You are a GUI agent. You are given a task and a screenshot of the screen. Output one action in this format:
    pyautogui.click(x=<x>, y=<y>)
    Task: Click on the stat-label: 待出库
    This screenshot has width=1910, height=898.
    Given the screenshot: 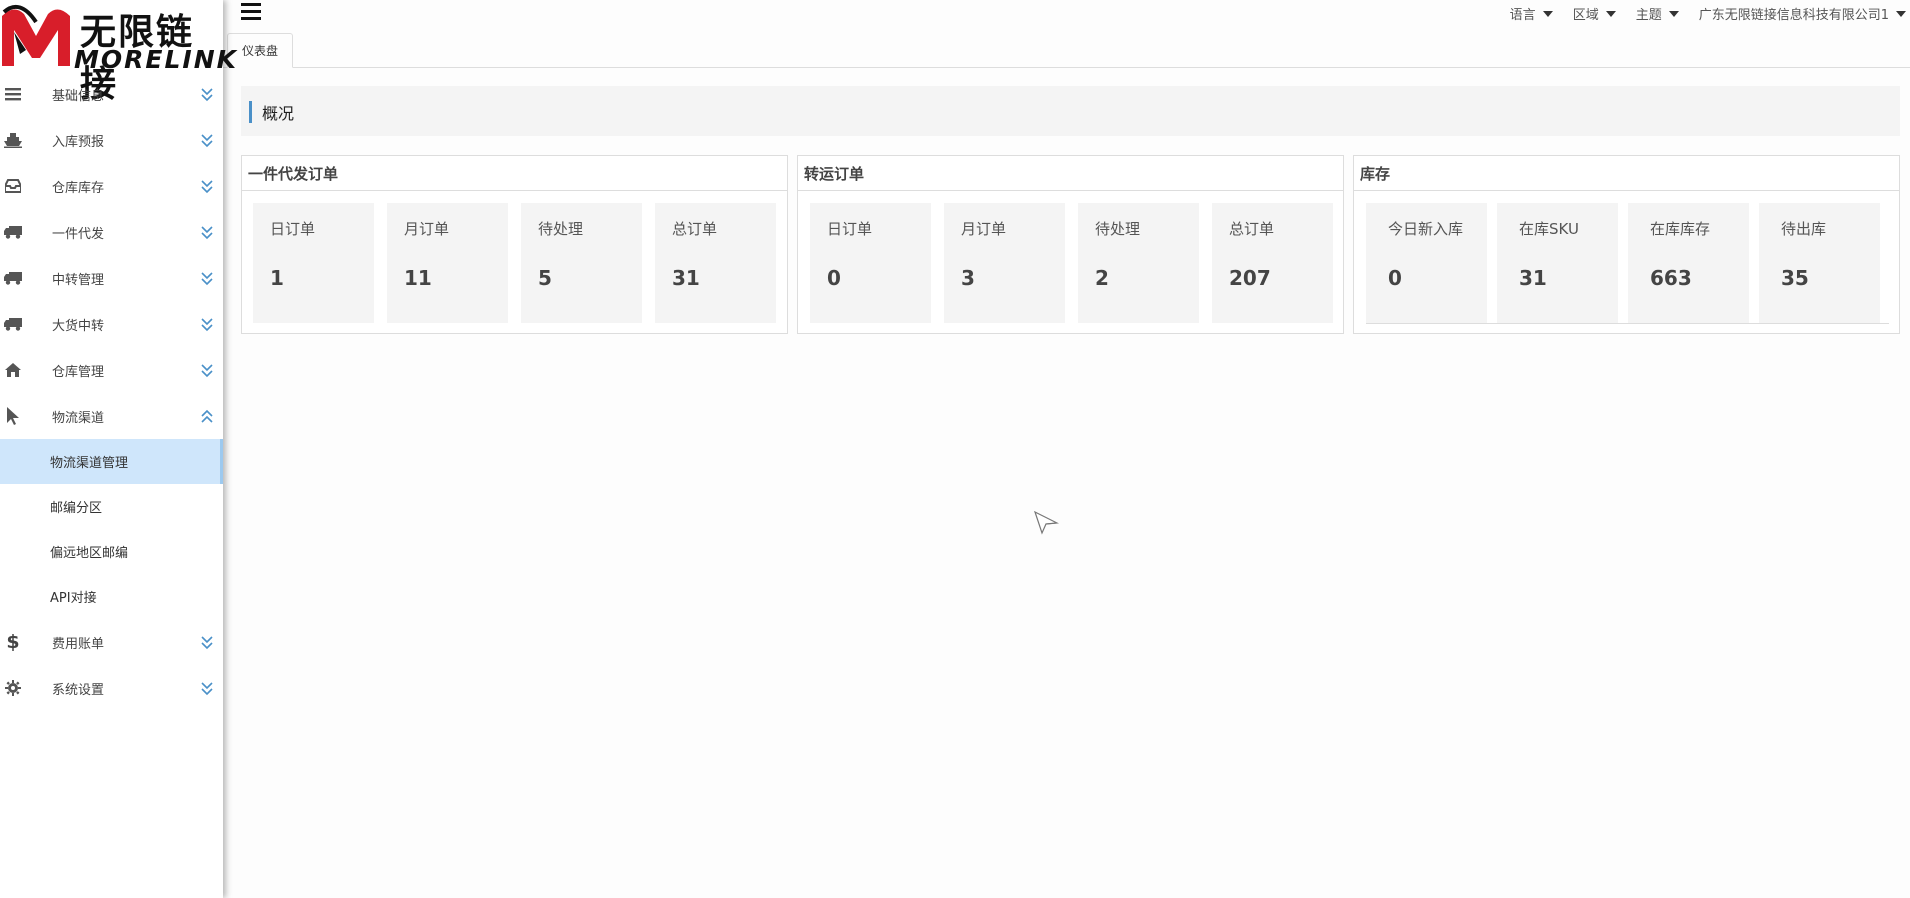 What is the action you would take?
    pyautogui.click(x=1804, y=229)
    